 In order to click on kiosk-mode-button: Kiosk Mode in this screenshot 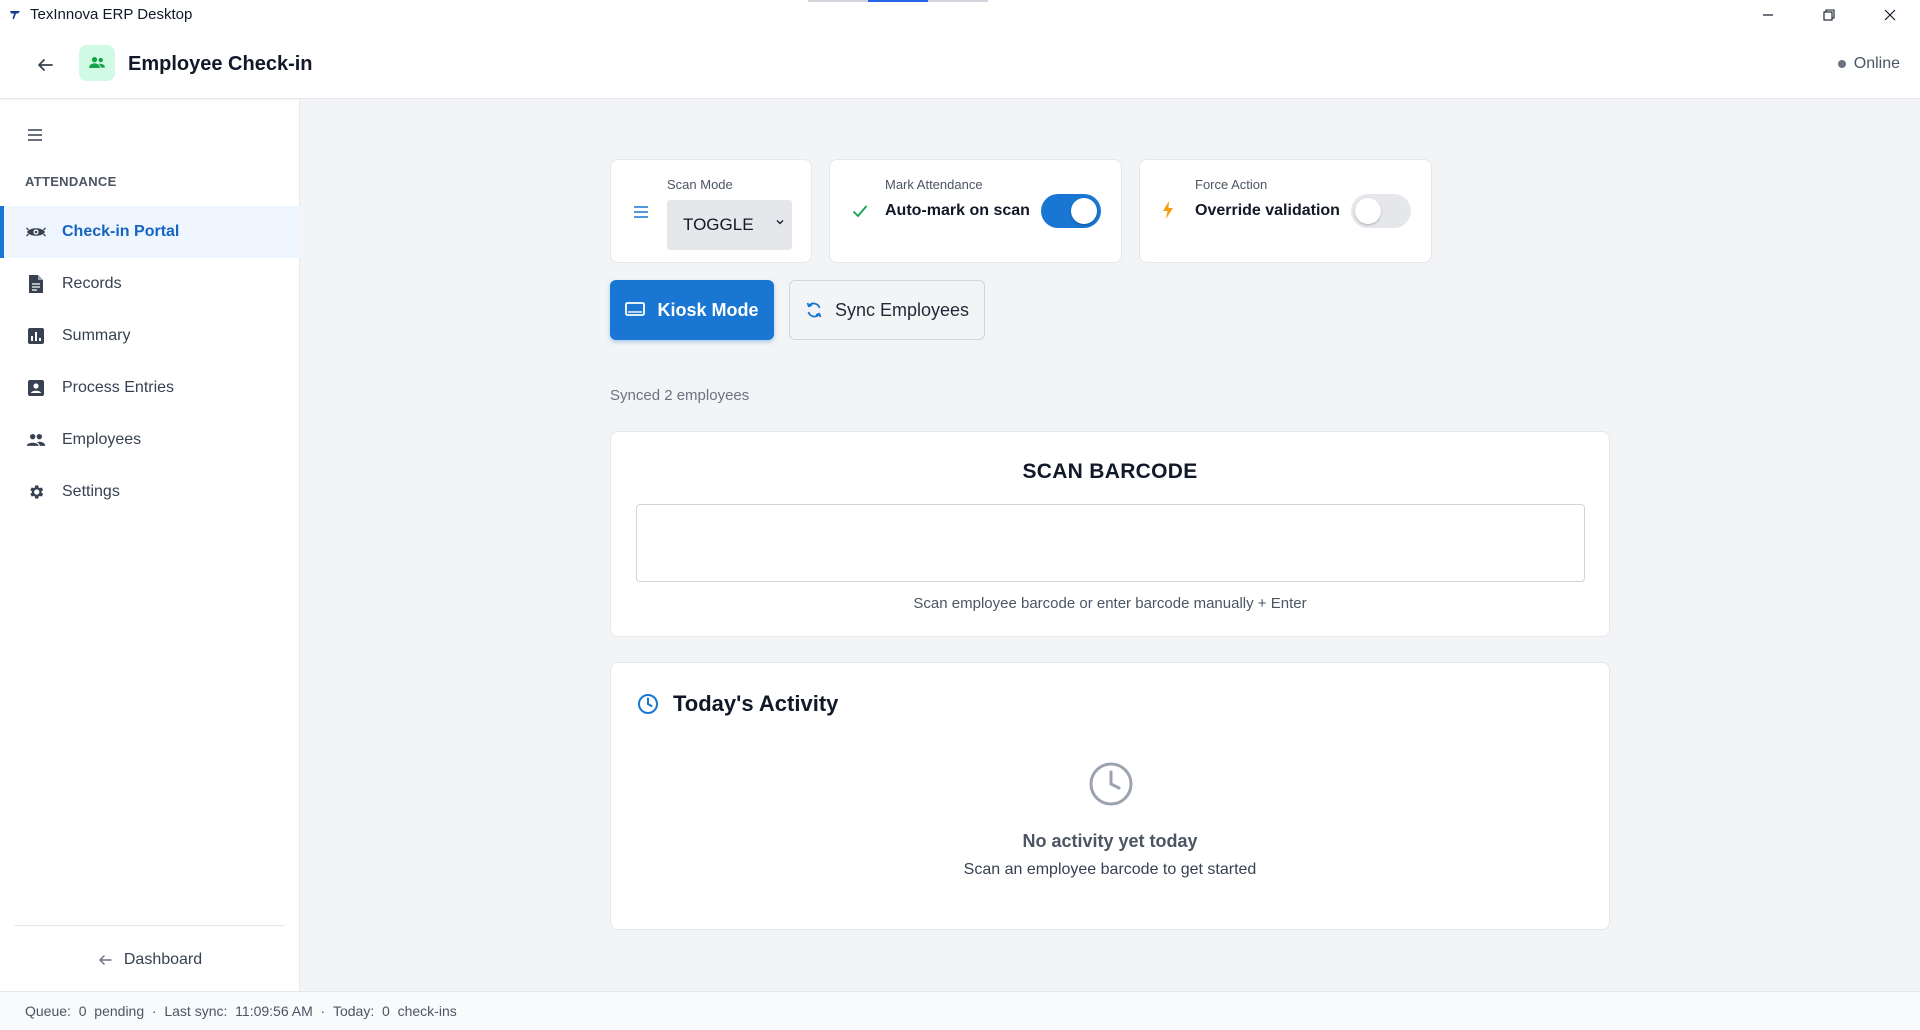, I will do `click(692, 310)`.